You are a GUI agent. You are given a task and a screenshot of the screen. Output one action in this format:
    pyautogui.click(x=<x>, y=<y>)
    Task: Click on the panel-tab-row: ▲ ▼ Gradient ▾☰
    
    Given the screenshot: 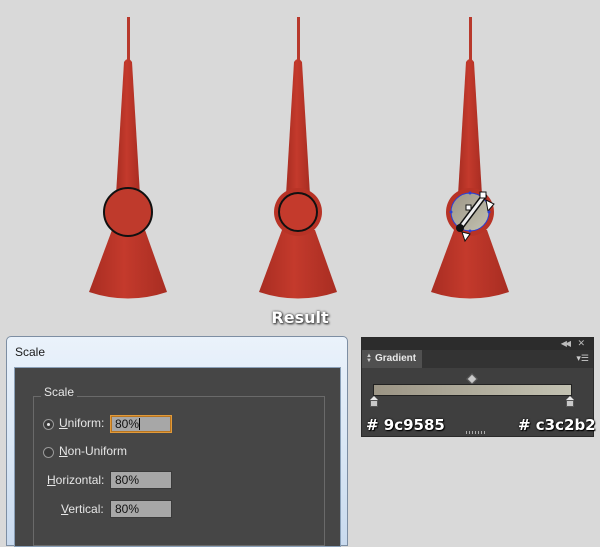 What is the action you would take?
    pyautogui.click(x=477, y=359)
    